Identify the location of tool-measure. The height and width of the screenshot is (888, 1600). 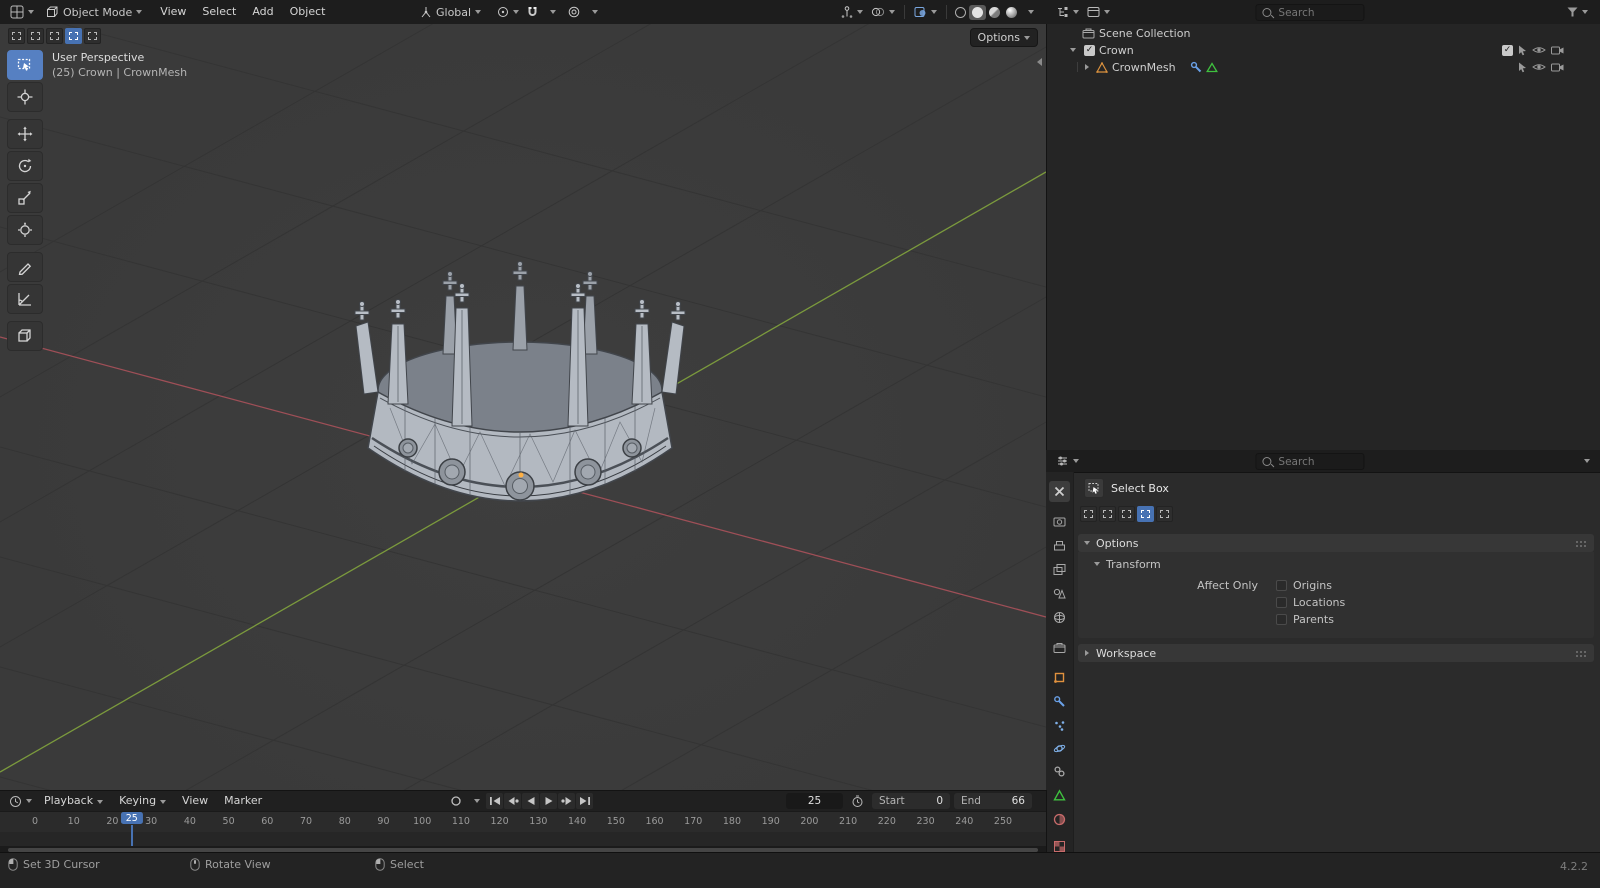
(25, 299).